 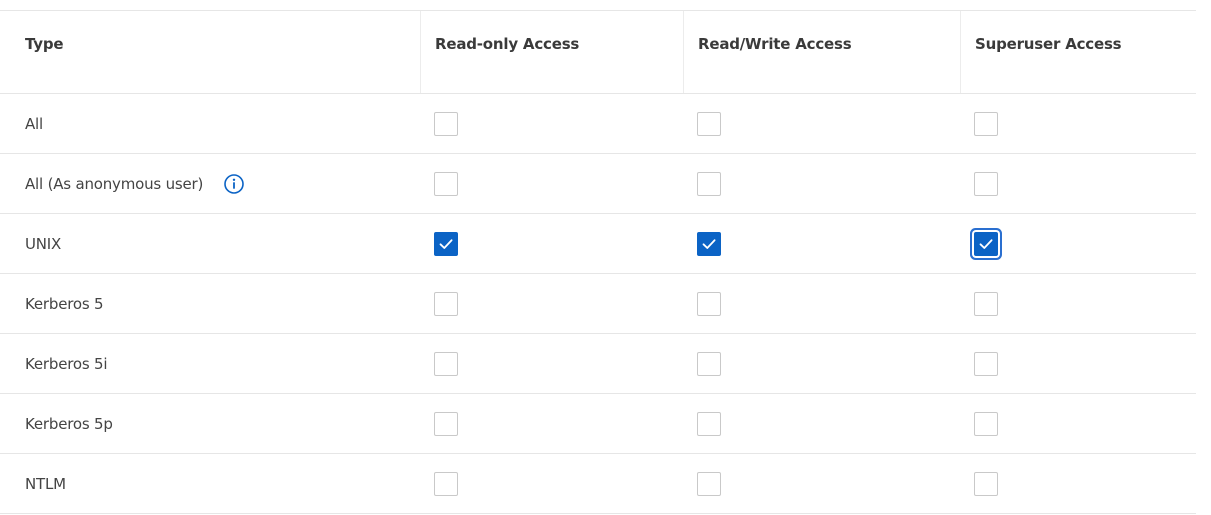 I want to click on table-row: Kerberos 5, so click(x=598, y=304).